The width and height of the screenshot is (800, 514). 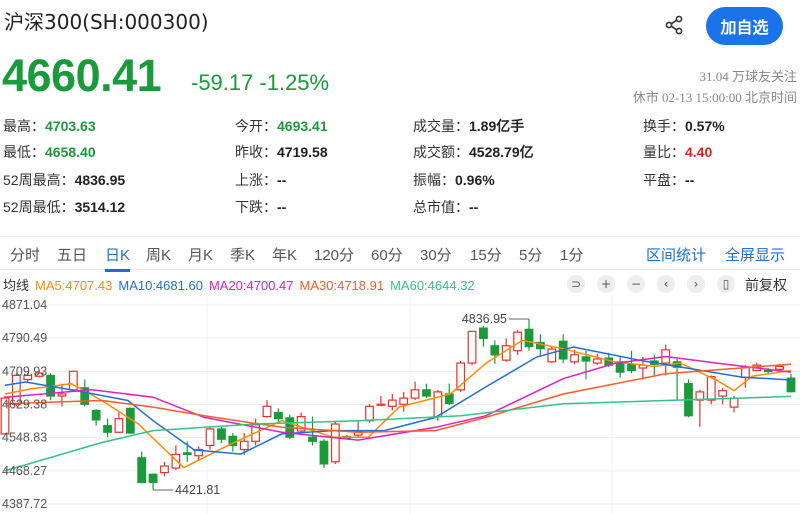 What do you see at coordinates (24, 471) in the screenshot?
I see `y-tick-label: 4468.27` at bounding box center [24, 471].